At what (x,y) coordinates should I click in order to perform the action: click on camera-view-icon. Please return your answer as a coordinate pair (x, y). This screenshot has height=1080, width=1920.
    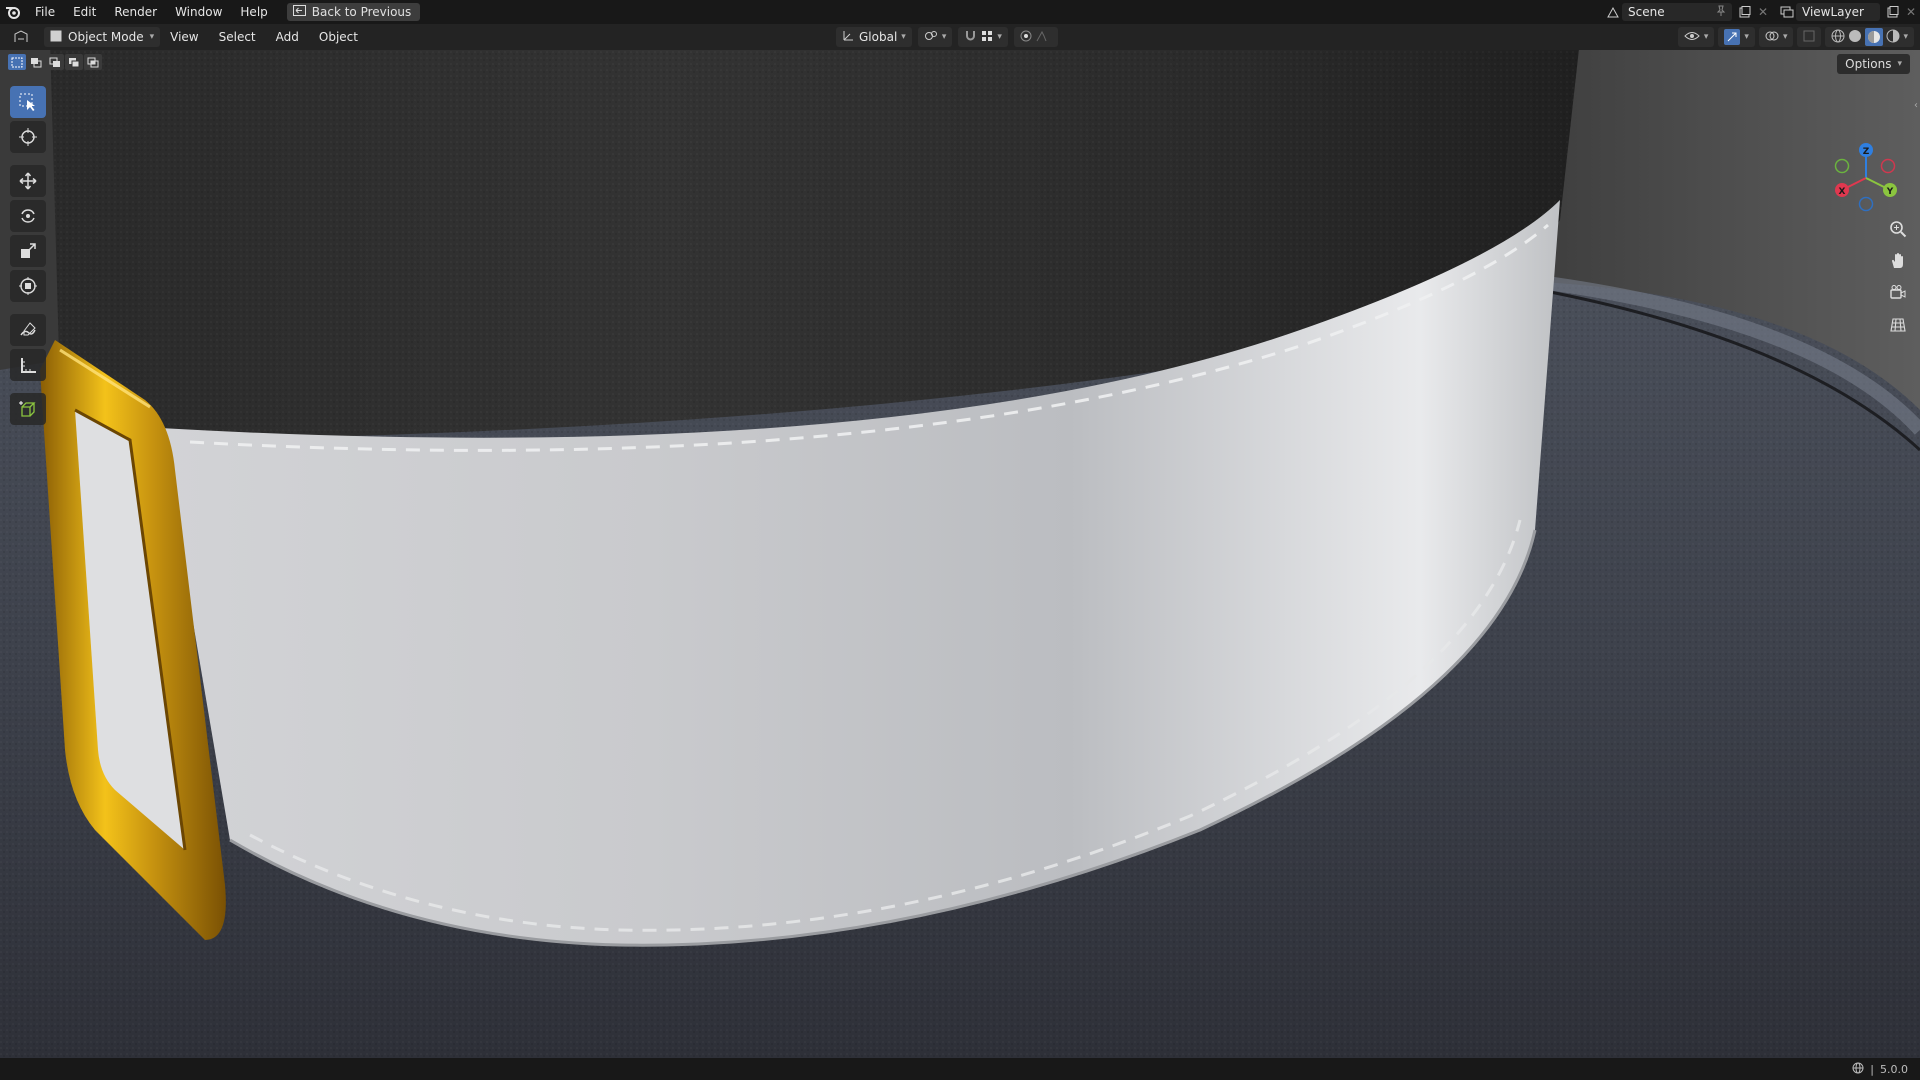
    Looking at the image, I should click on (1898, 293).